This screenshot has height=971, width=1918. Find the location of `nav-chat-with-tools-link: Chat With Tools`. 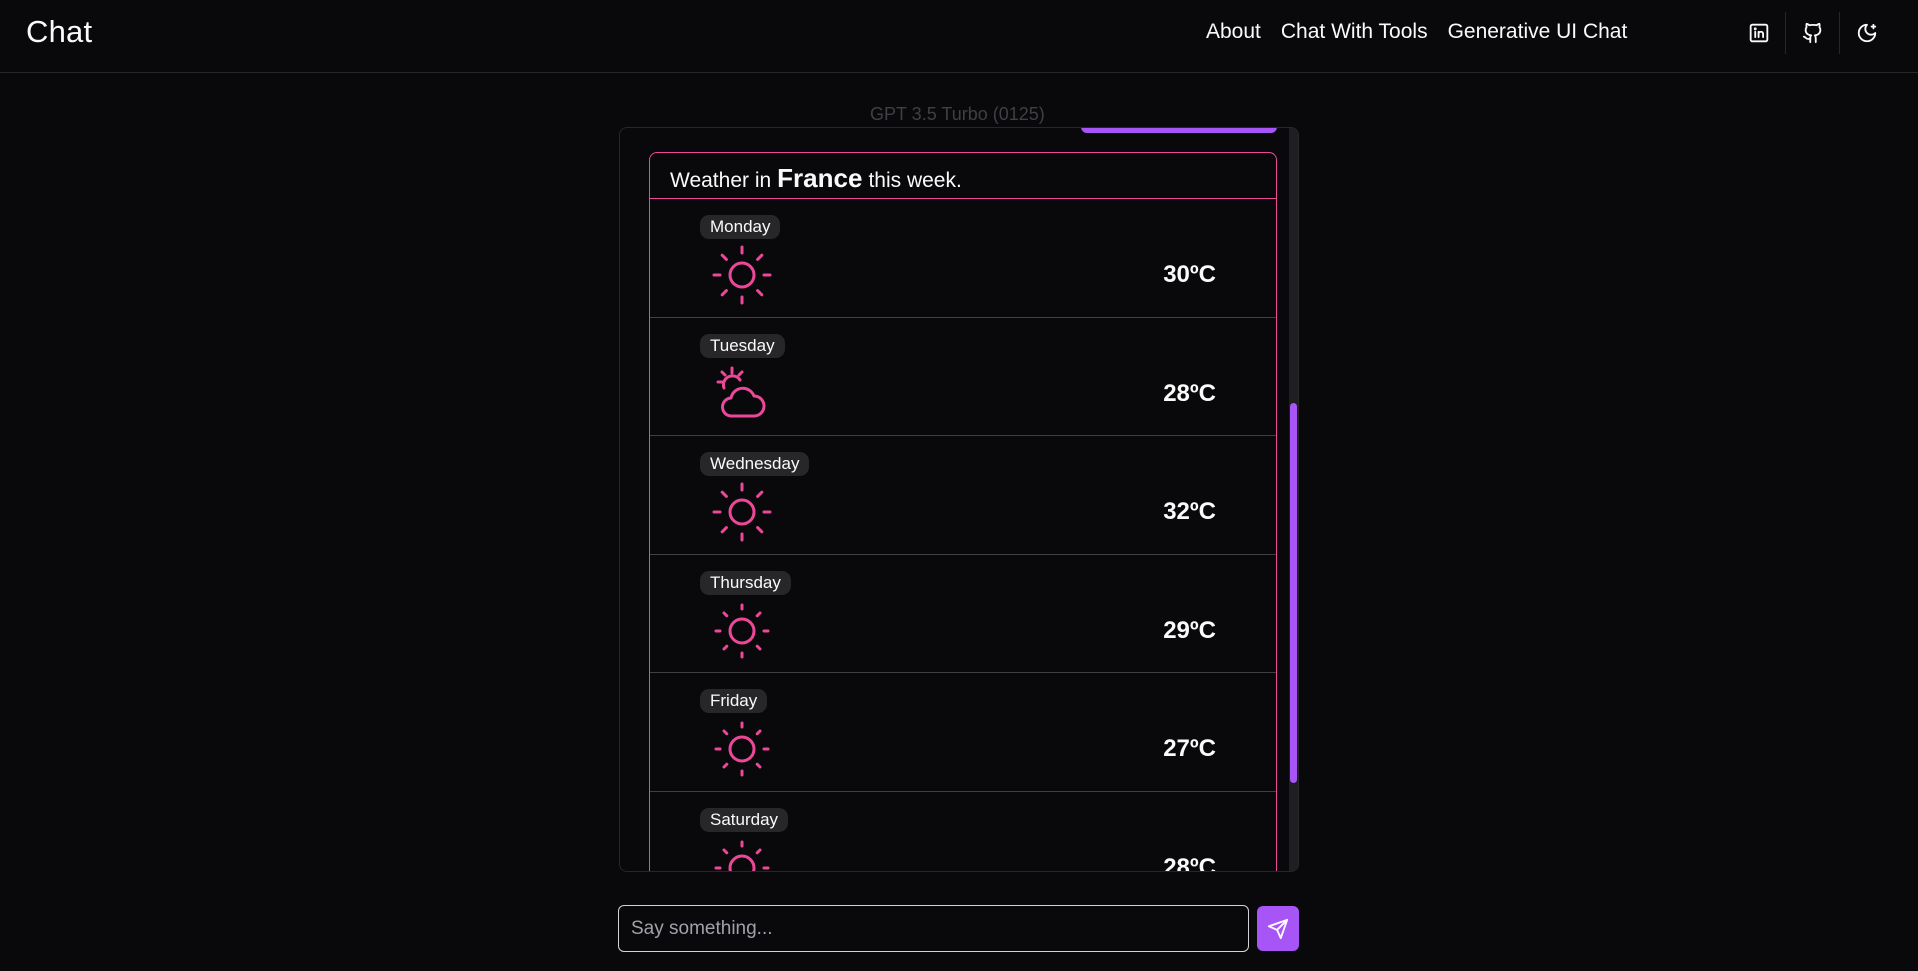

nav-chat-with-tools-link: Chat With Tools is located at coordinates (1354, 32).